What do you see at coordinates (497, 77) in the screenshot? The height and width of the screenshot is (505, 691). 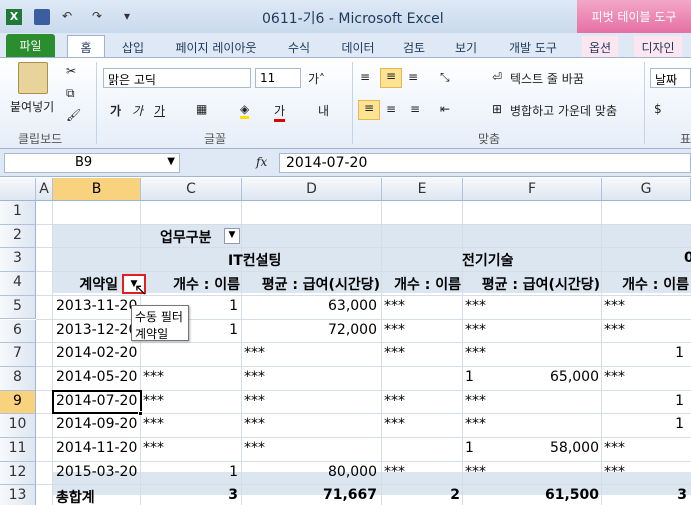 I see `wrap-text-icon: ⏎` at bounding box center [497, 77].